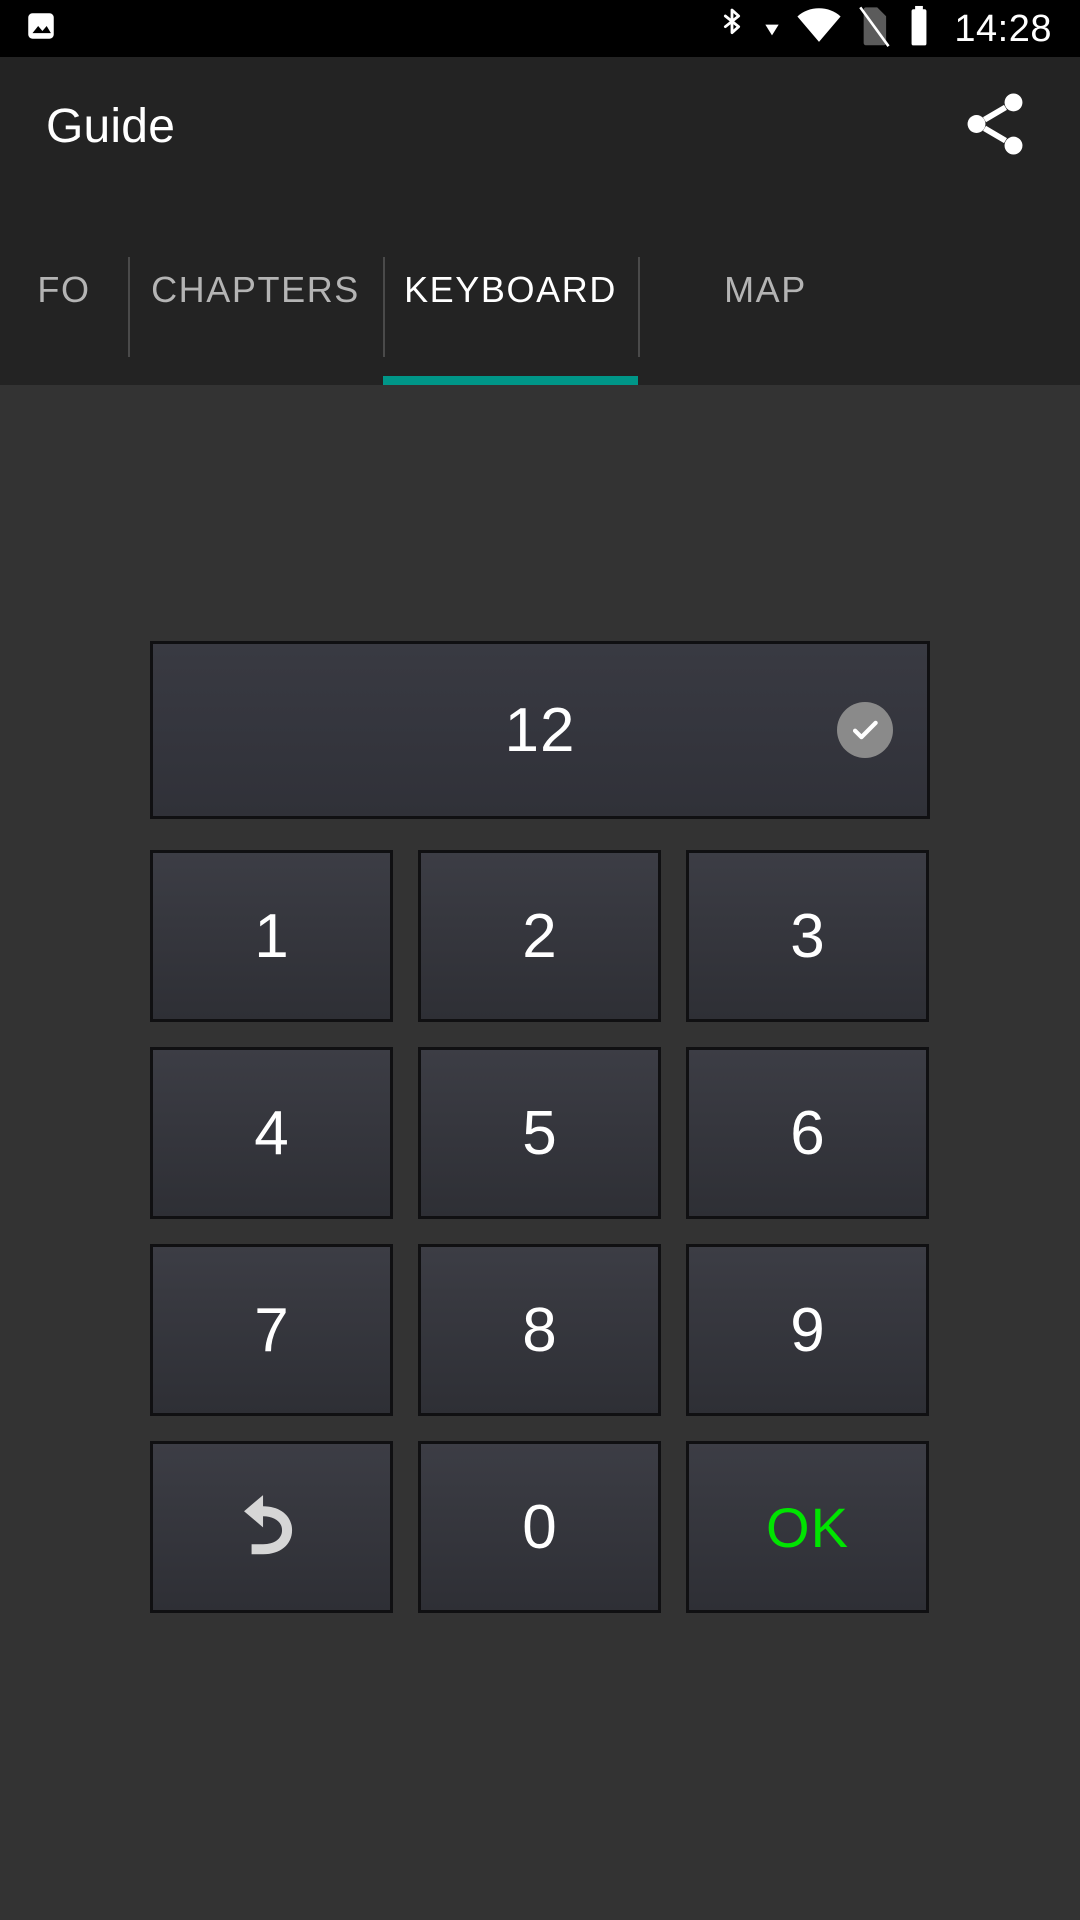  I want to click on tab-keyboard: KEYBOARD, so click(510, 290).